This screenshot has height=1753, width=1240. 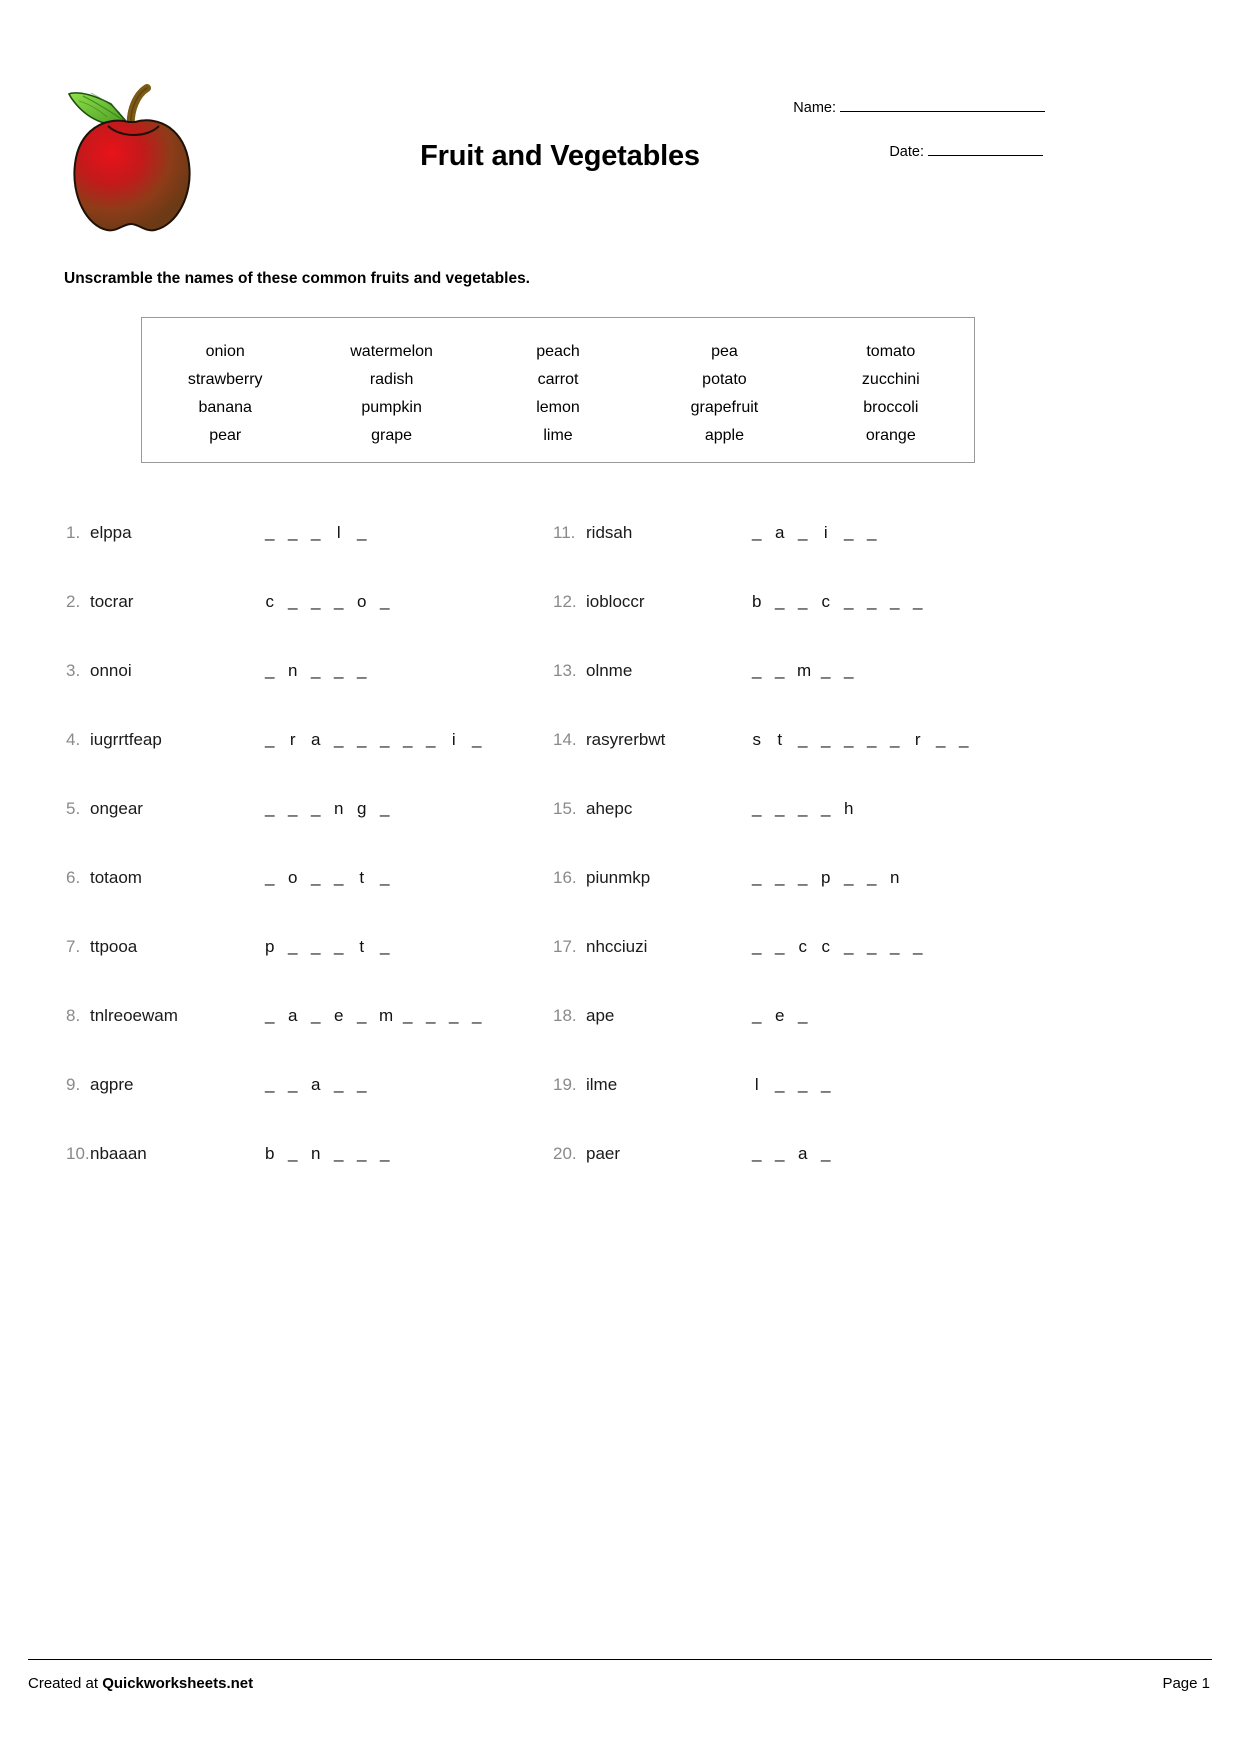 What do you see at coordinates (321, 1084) in the screenshot?
I see `answer-slots: _ _ a _ _` at bounding box center [321, 1084].